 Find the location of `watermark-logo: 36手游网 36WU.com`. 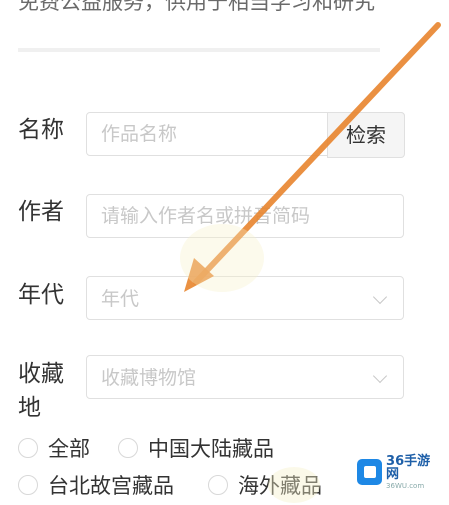

watermark-logo: 36手游网 36WU.com is located at coordinates (399, 472).